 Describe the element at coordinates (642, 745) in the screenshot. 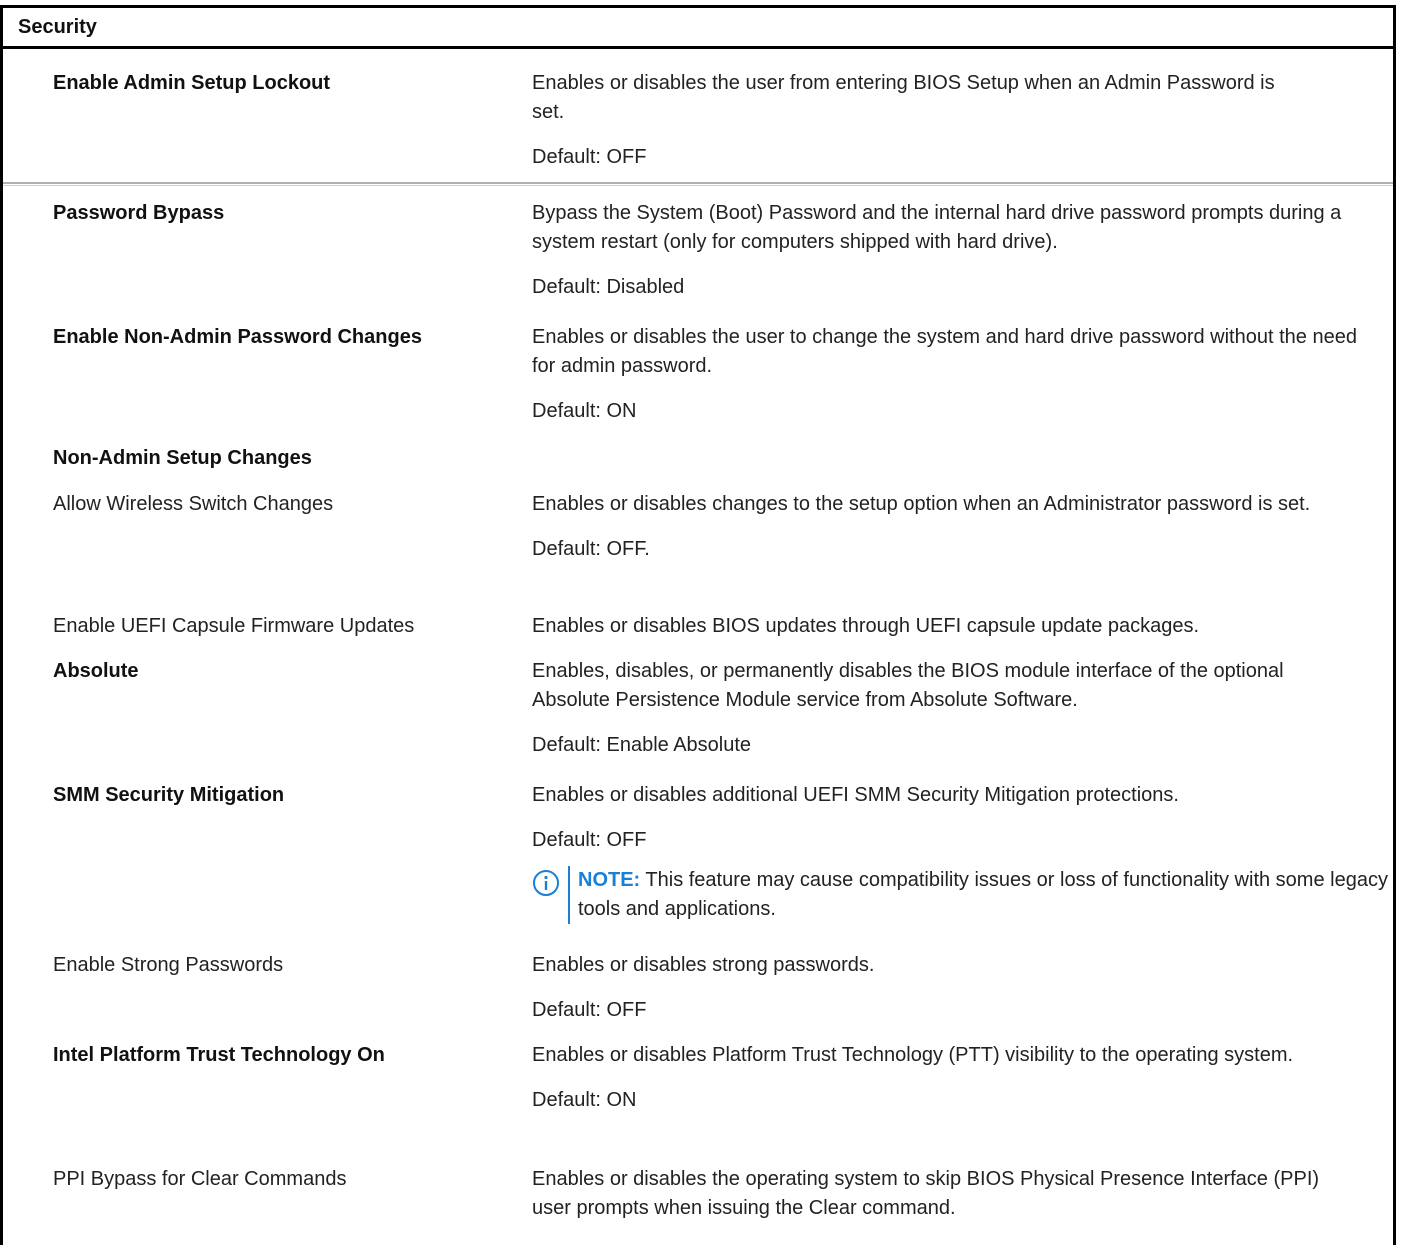

I see `default-value: Default: Enable Absolute` at that location.